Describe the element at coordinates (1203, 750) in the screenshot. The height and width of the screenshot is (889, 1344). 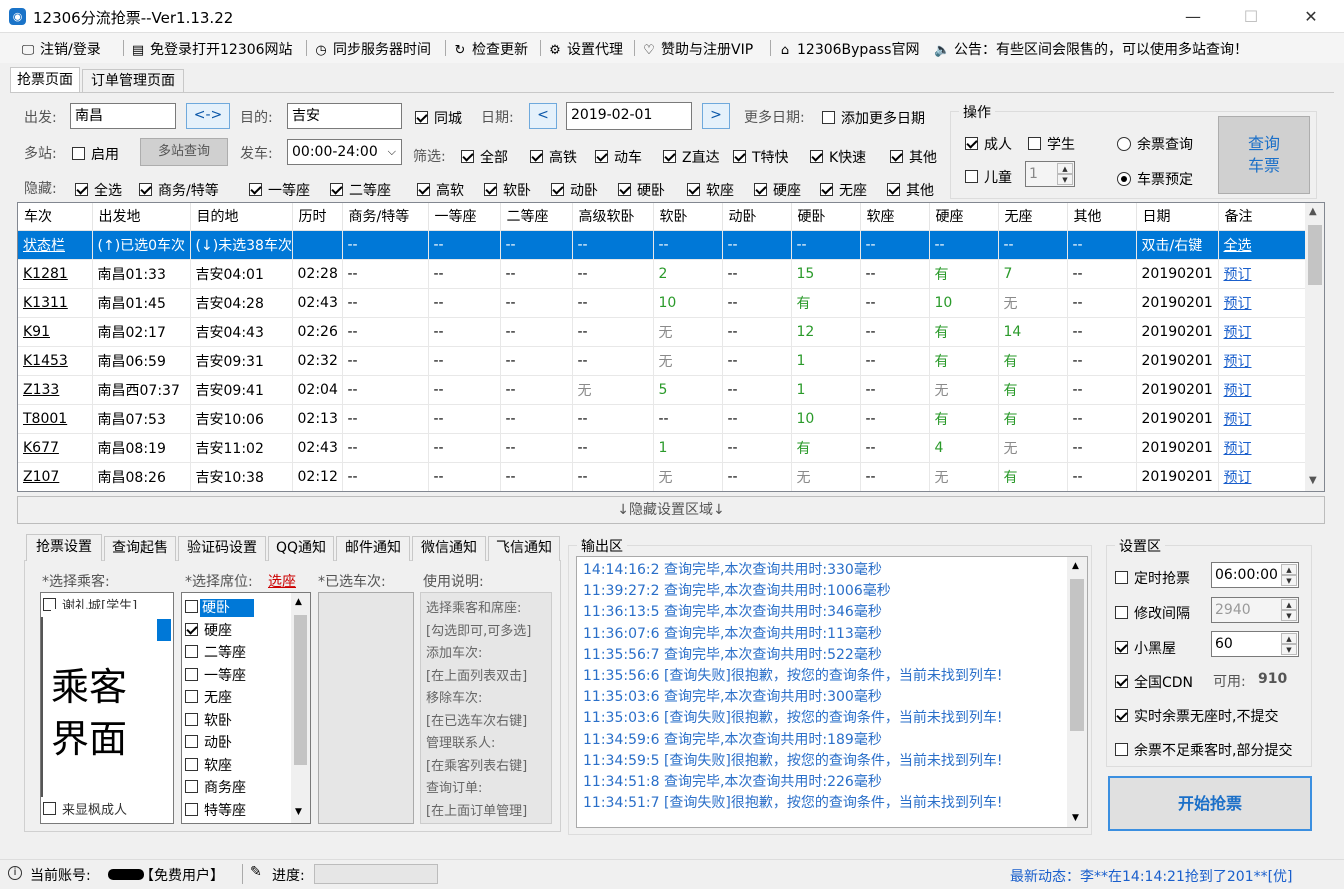
I see `partial-submit-checkbox: 余票不足乘客时,部分提交` at that location.